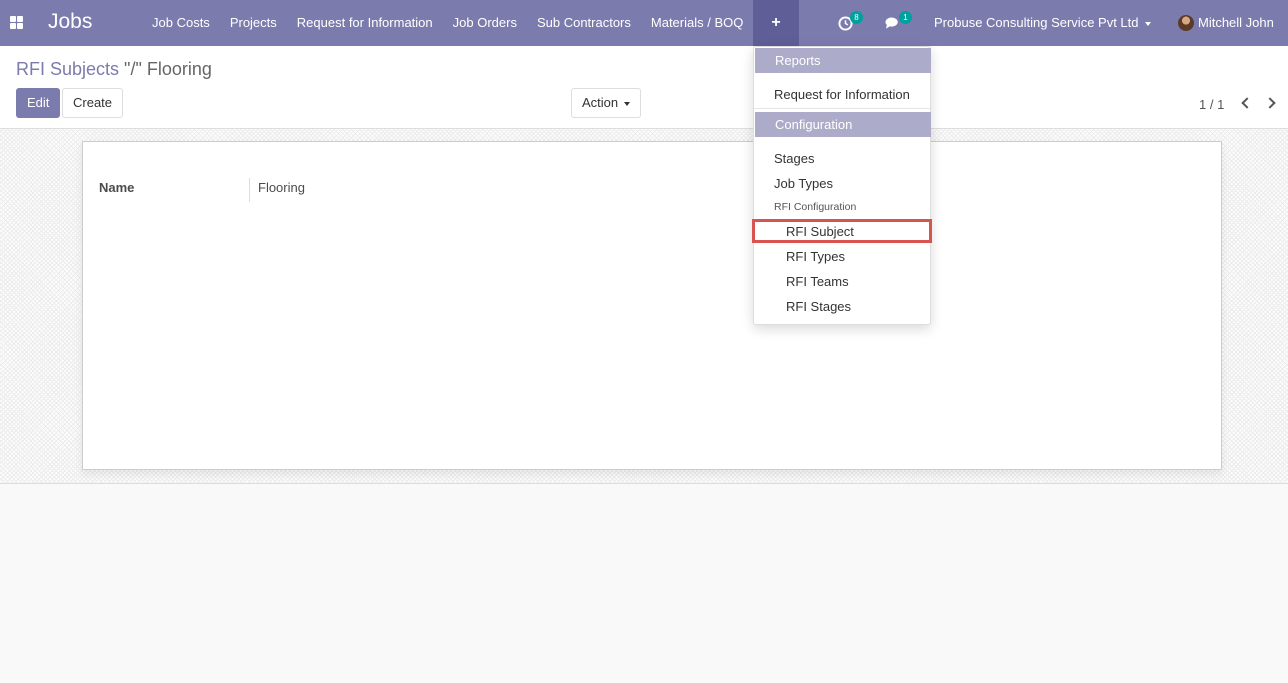  What do you see at coordinates (1212, 104) in the screenshot?
I see `pager-value: 1 / 1` at bounding box center [1212, 104].